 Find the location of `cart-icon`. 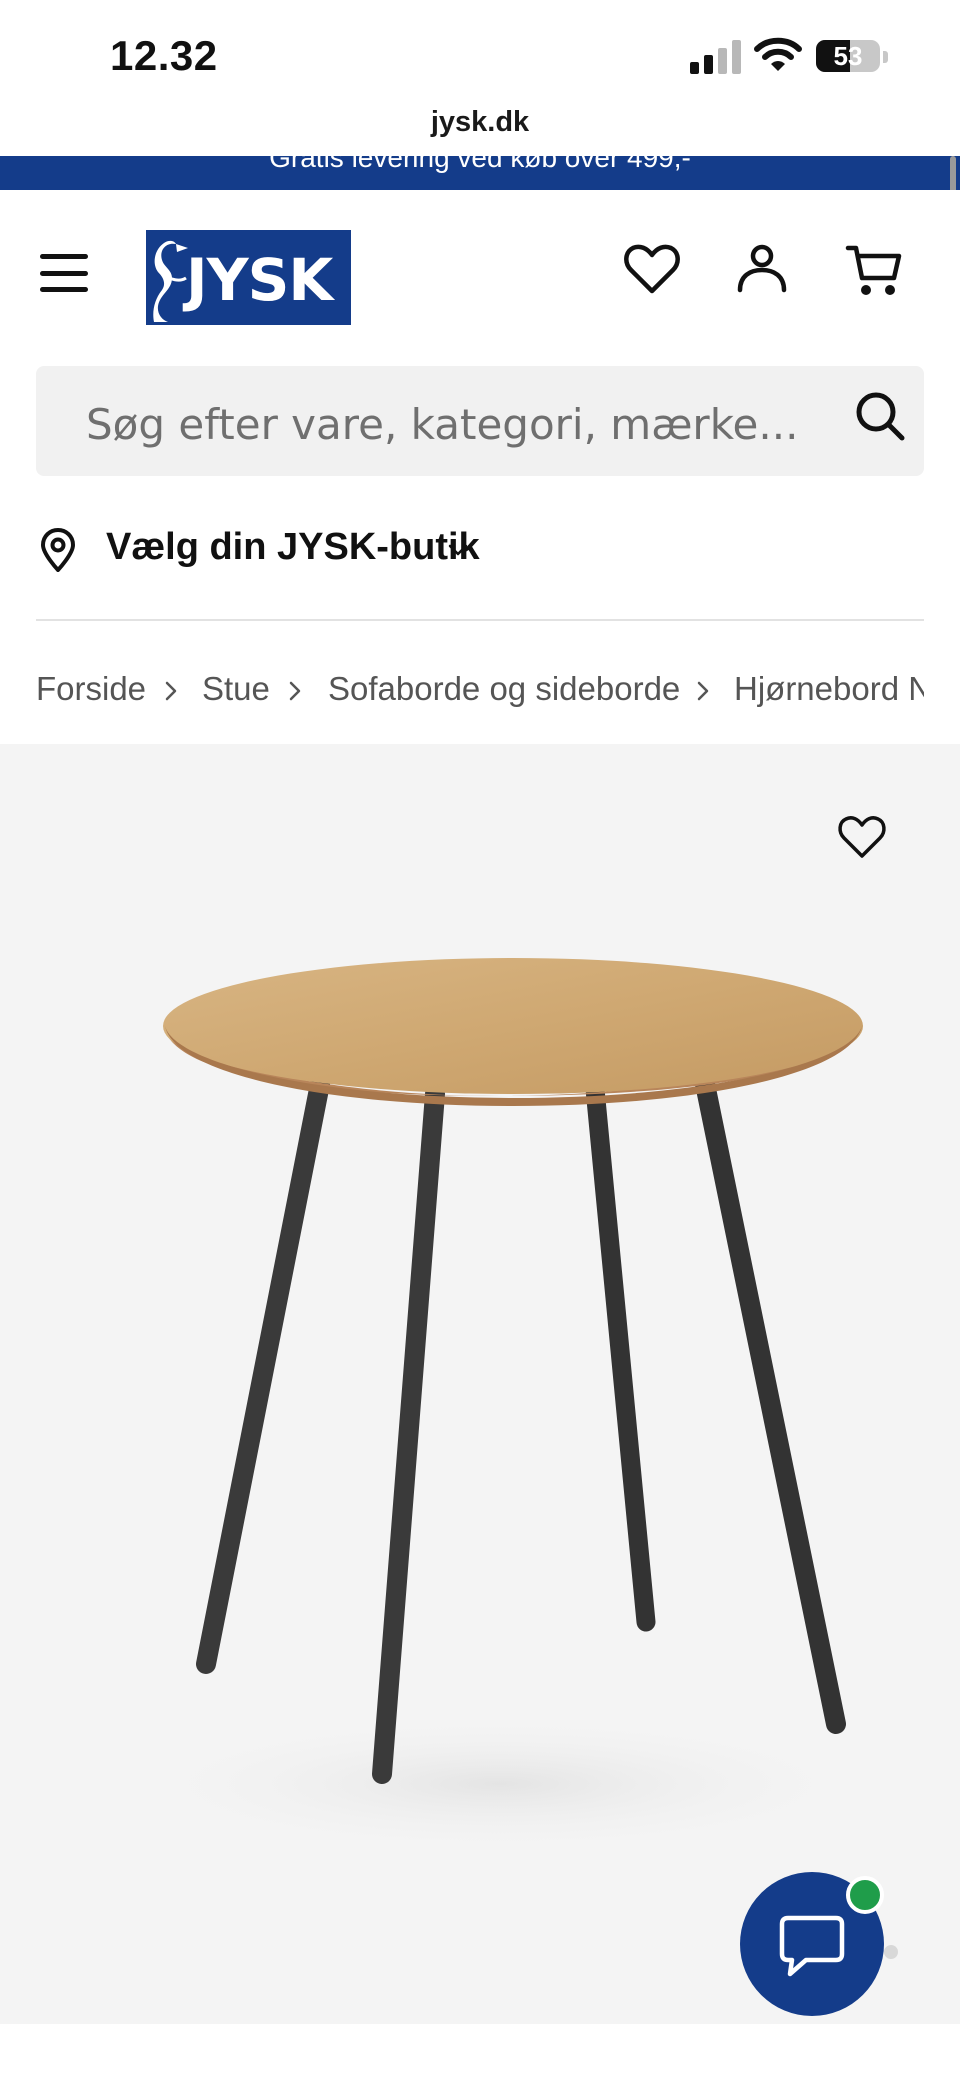

cart-icon is located at coordinates (874, 270).